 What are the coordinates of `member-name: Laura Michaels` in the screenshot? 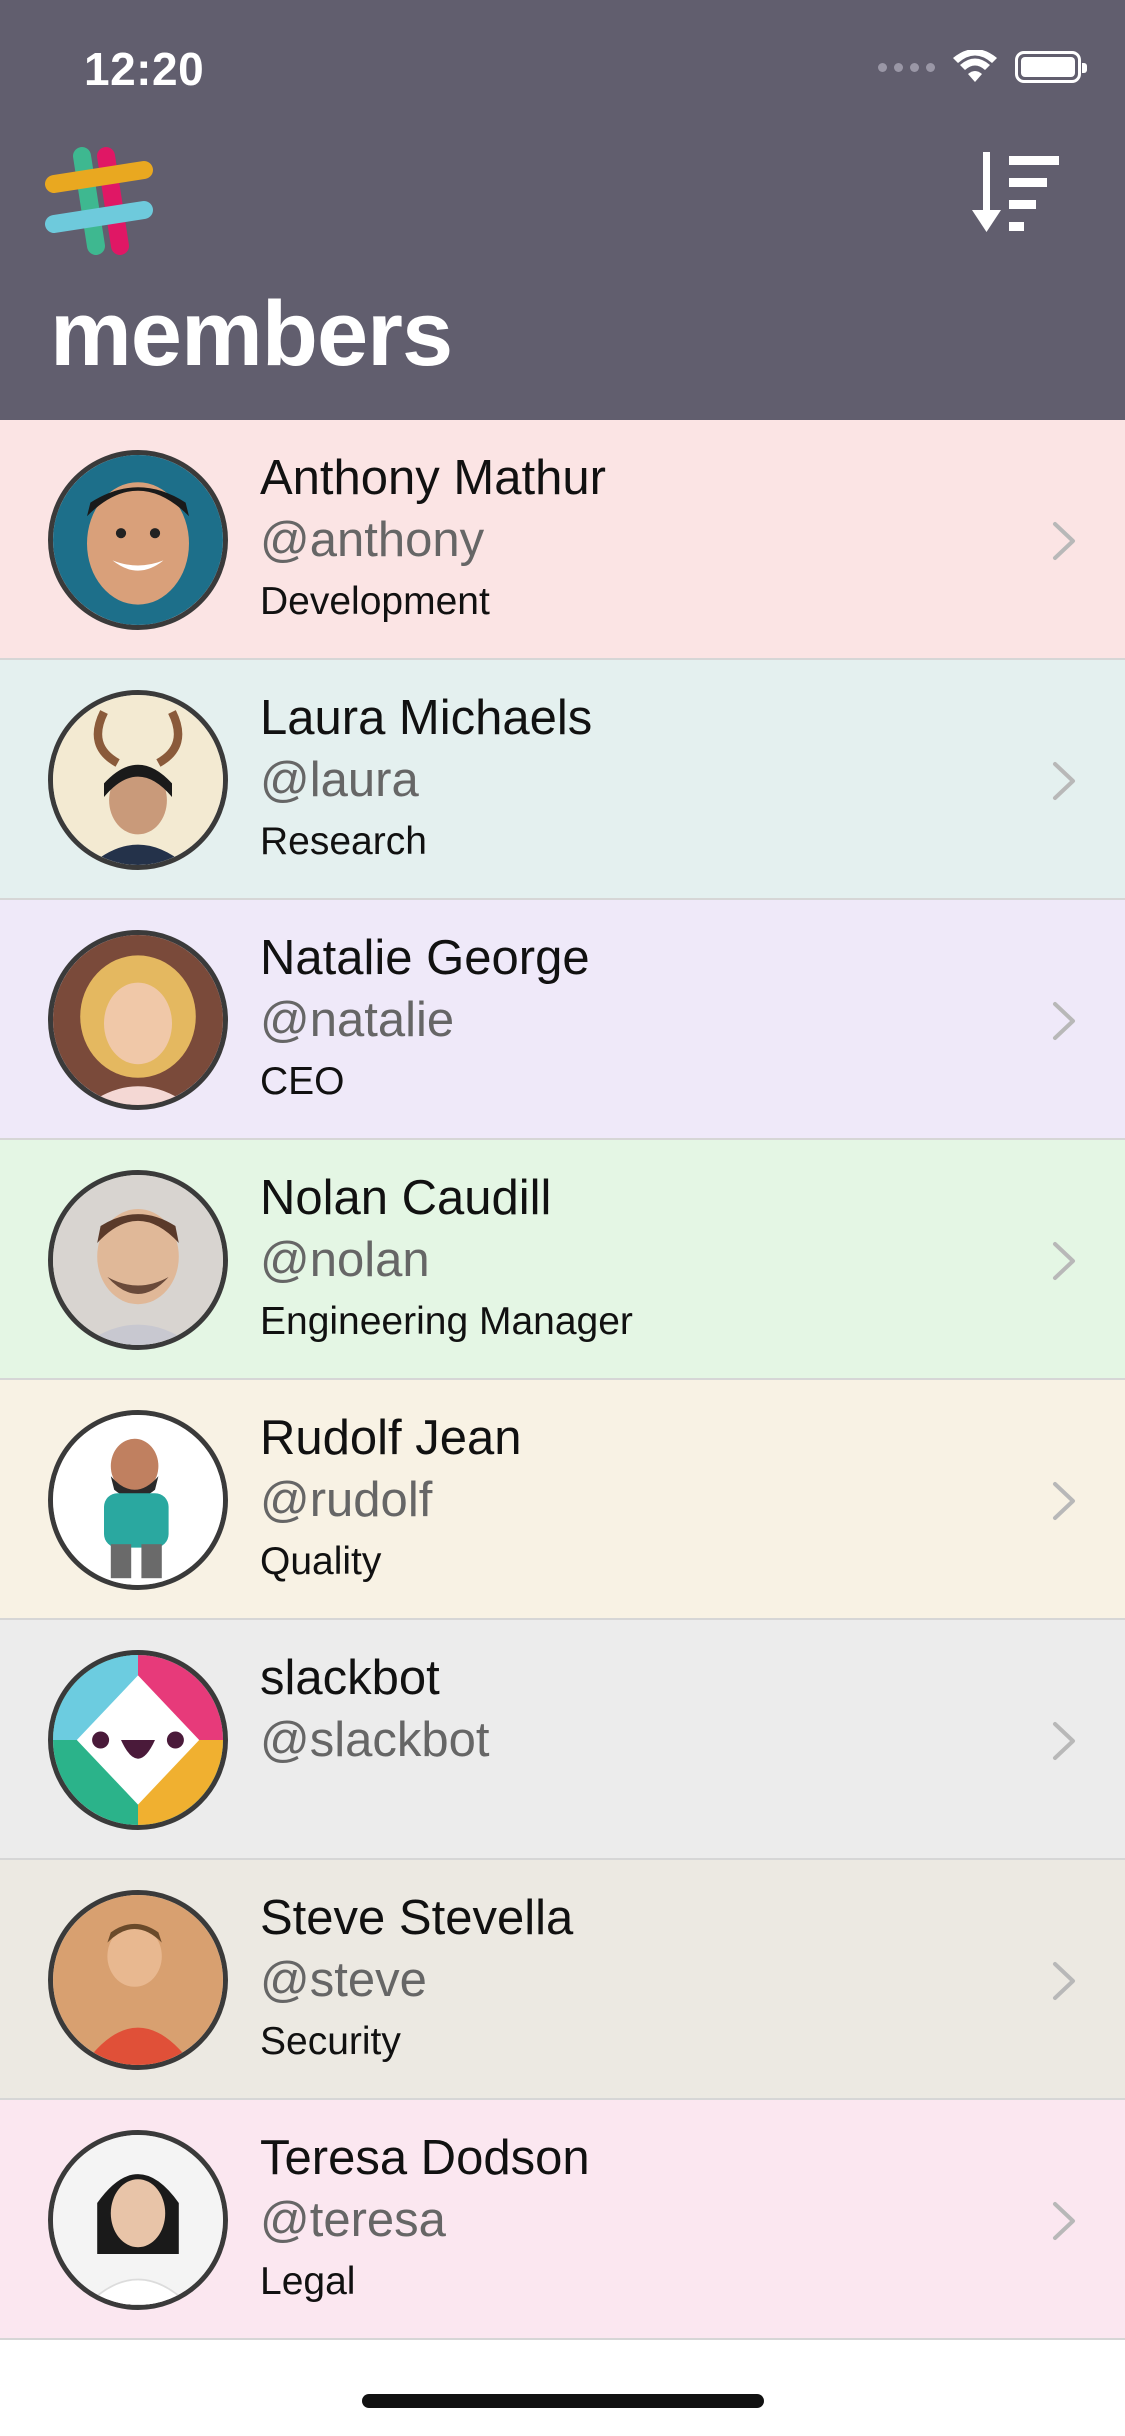 It's located at (426, 718).